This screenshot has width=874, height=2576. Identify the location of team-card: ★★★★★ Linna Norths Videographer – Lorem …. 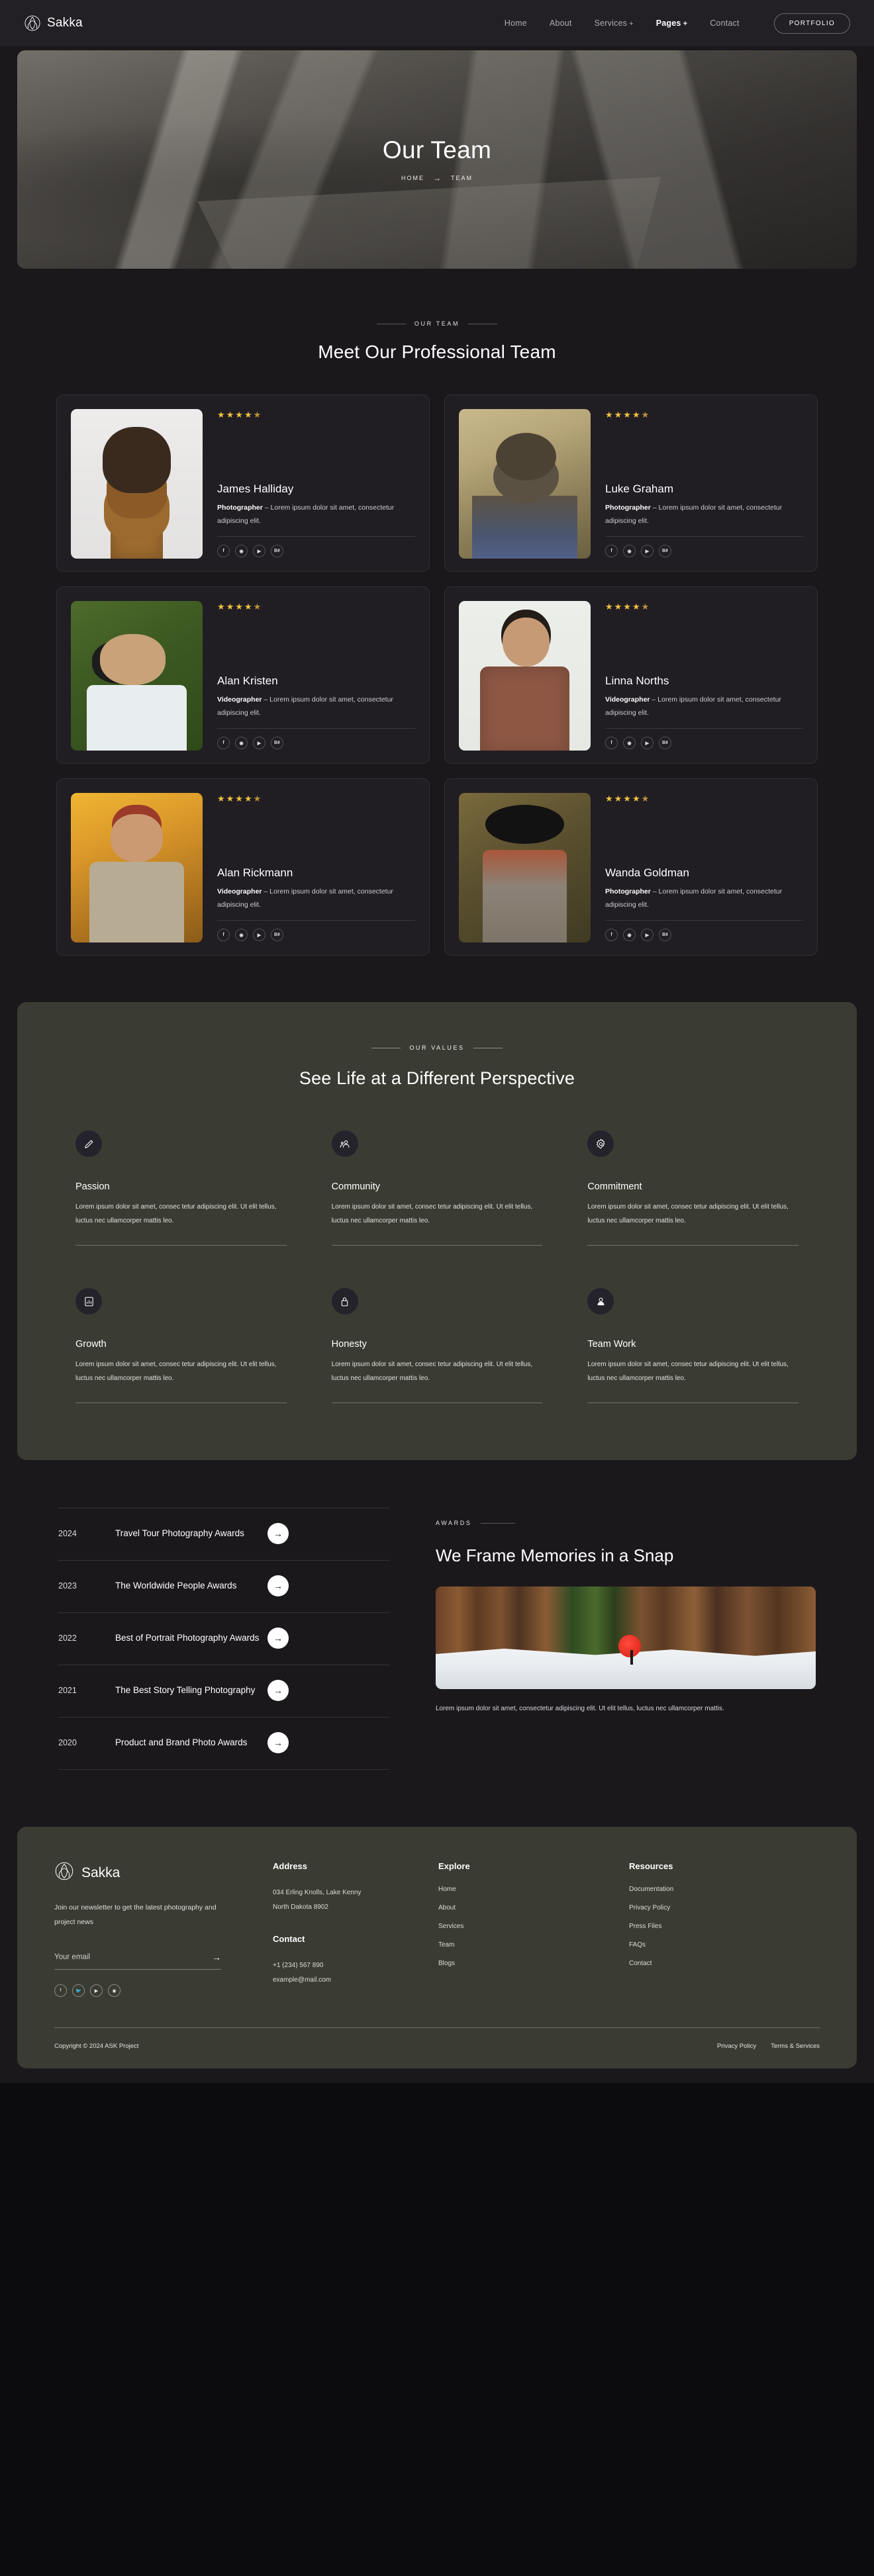
(631, 675).